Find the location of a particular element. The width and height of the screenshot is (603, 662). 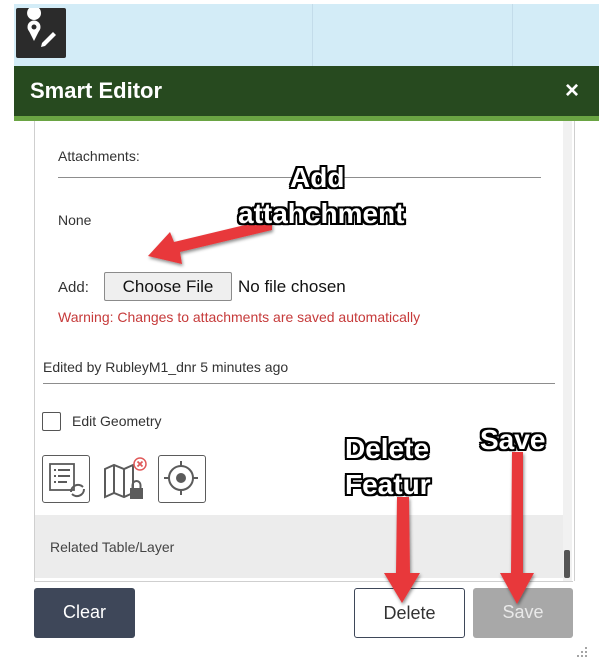

resize-grip-icon is located at coordinates (582, 652).